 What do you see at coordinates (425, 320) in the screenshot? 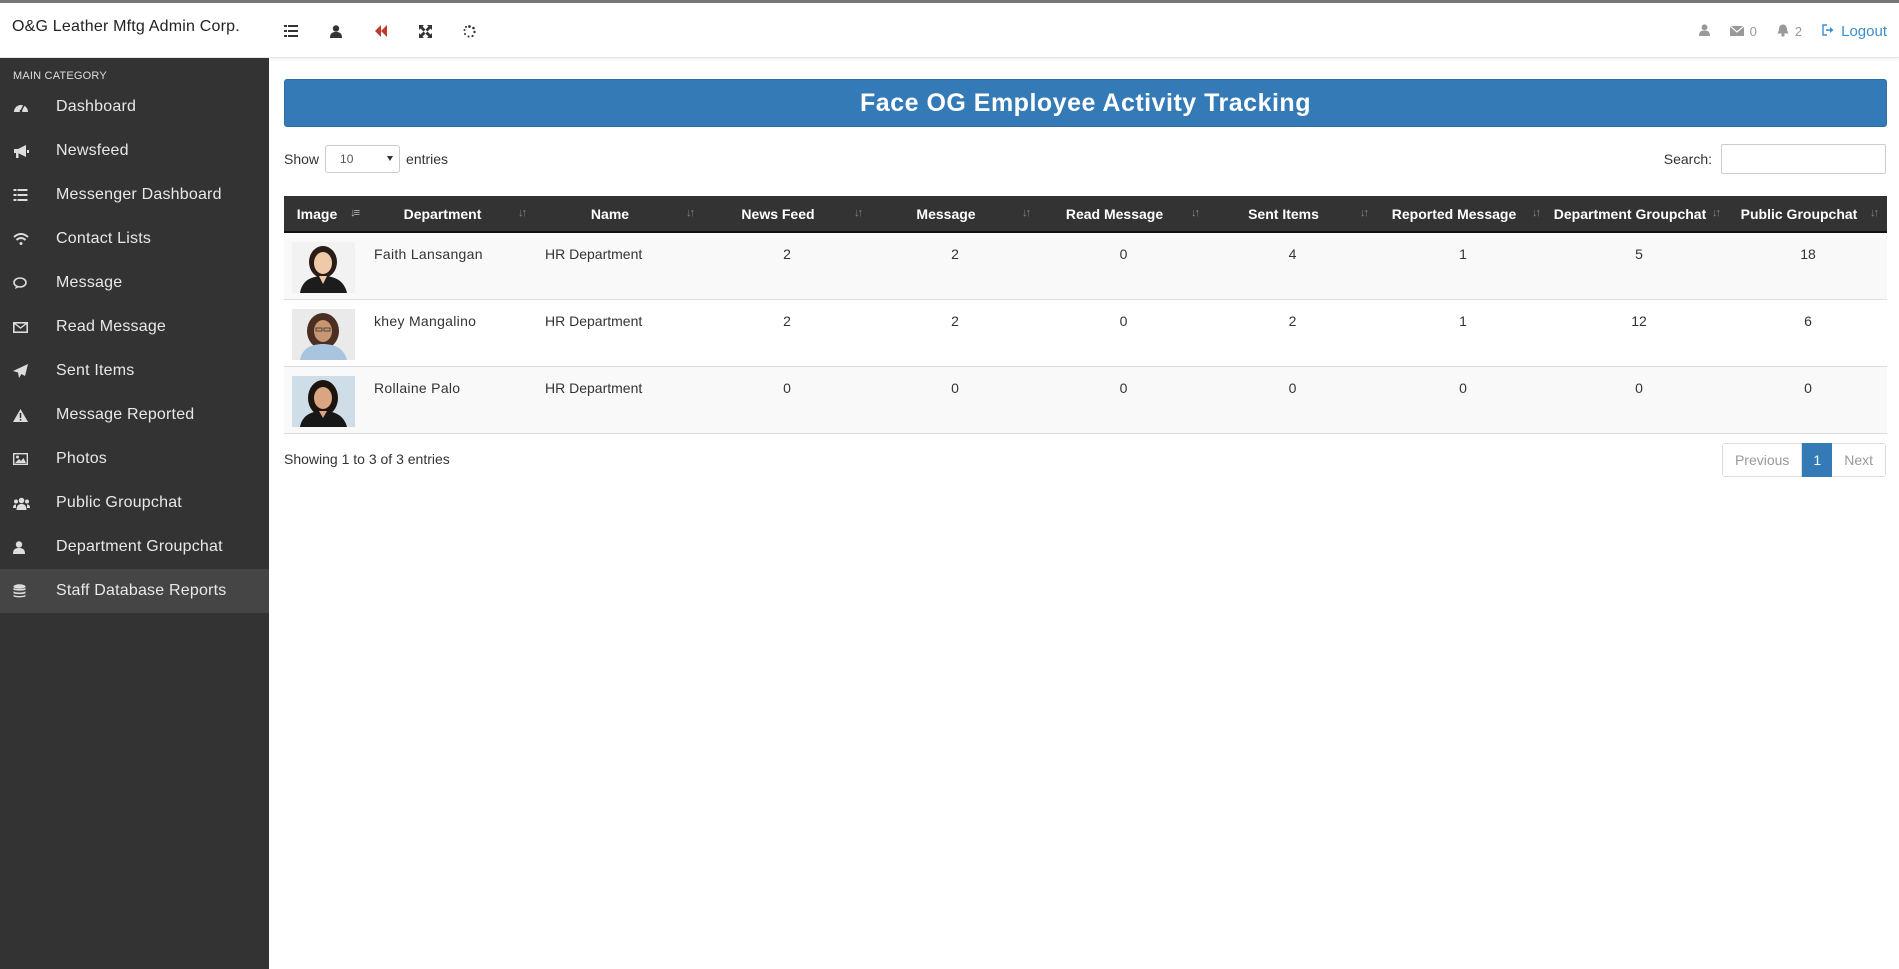
I see `cell-name: khey Mangalino` at bounding box center [425, 320].